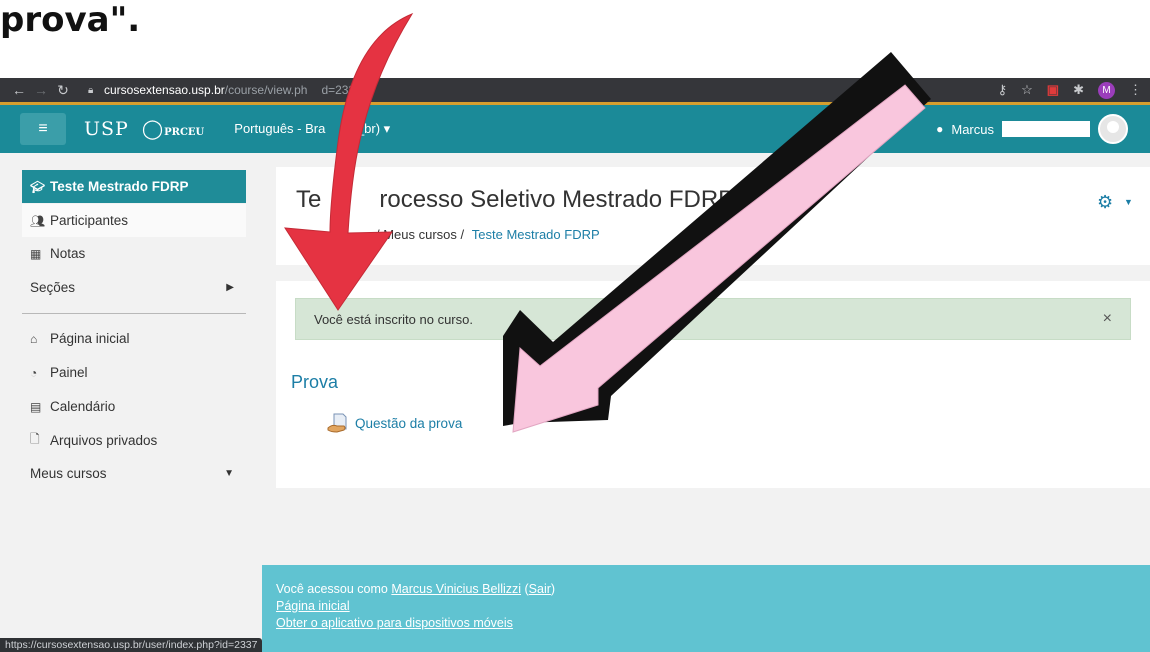 The image size is (1150, 652). Describe the element at coordinates (1046, 129) in the screenshot. I see `redacted-name-box` at that location.